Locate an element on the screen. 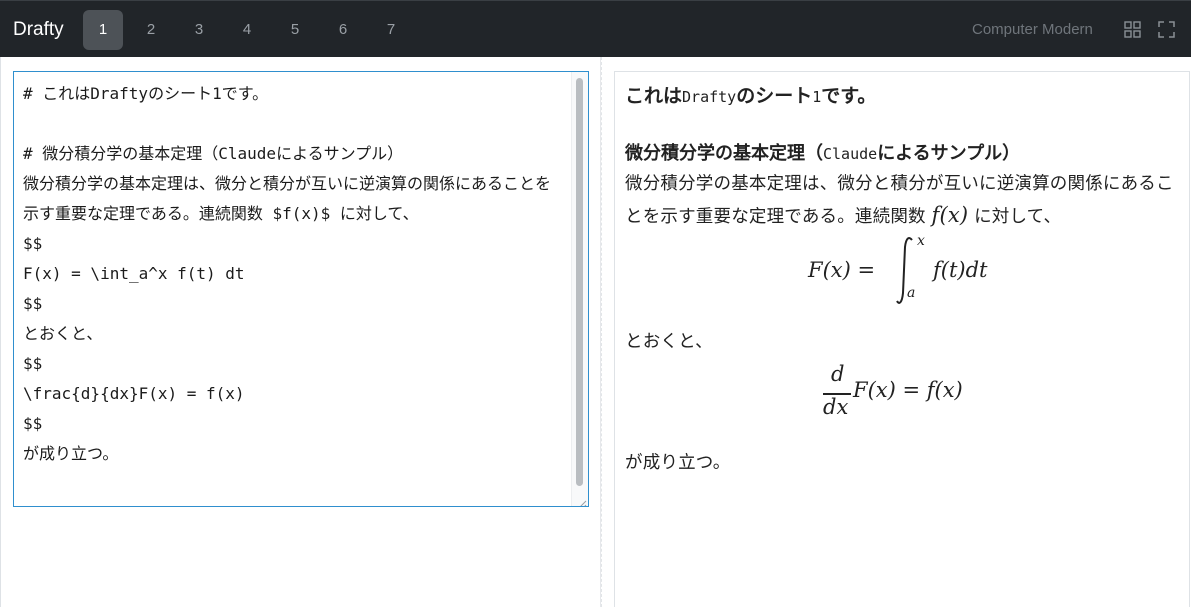  editor-scrollbar is located at coordinates (579, 289).